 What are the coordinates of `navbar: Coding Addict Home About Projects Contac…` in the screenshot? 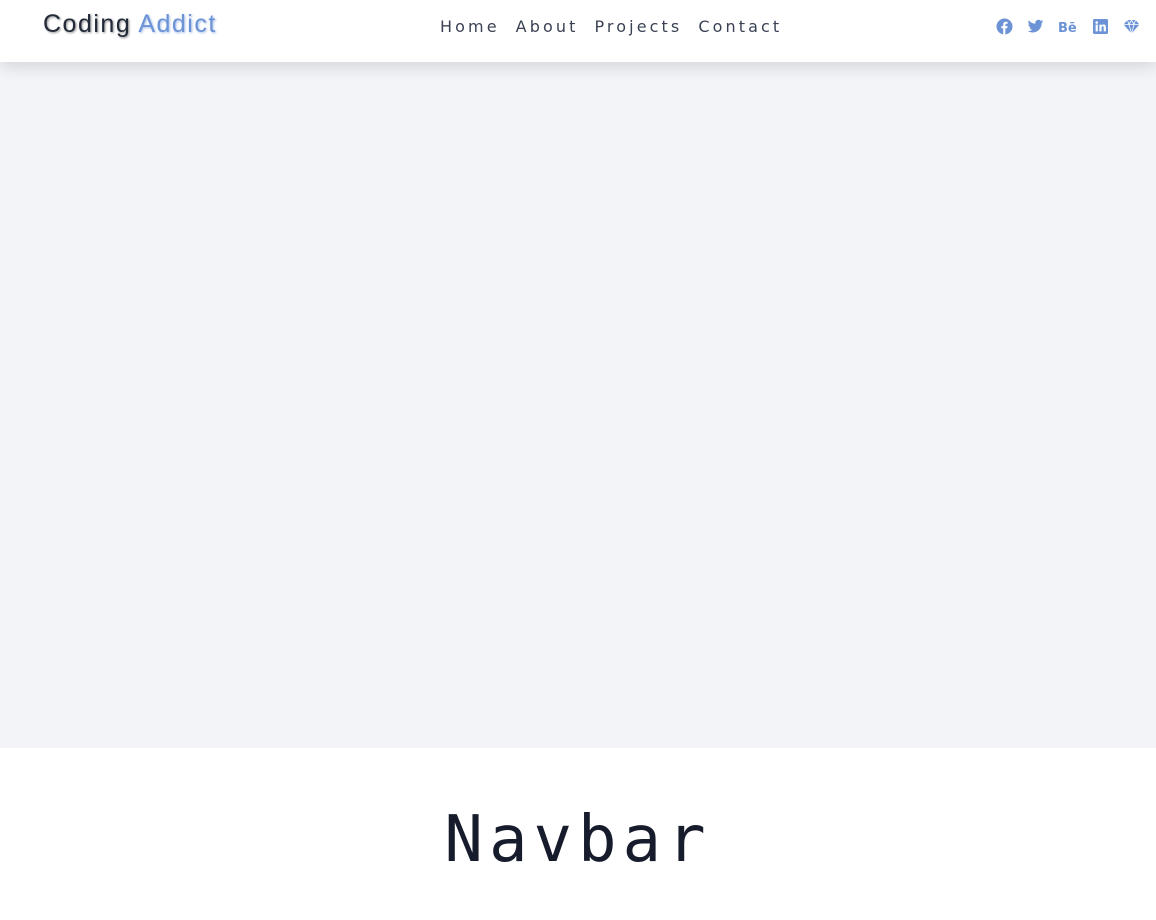 It's located at (578, 31).